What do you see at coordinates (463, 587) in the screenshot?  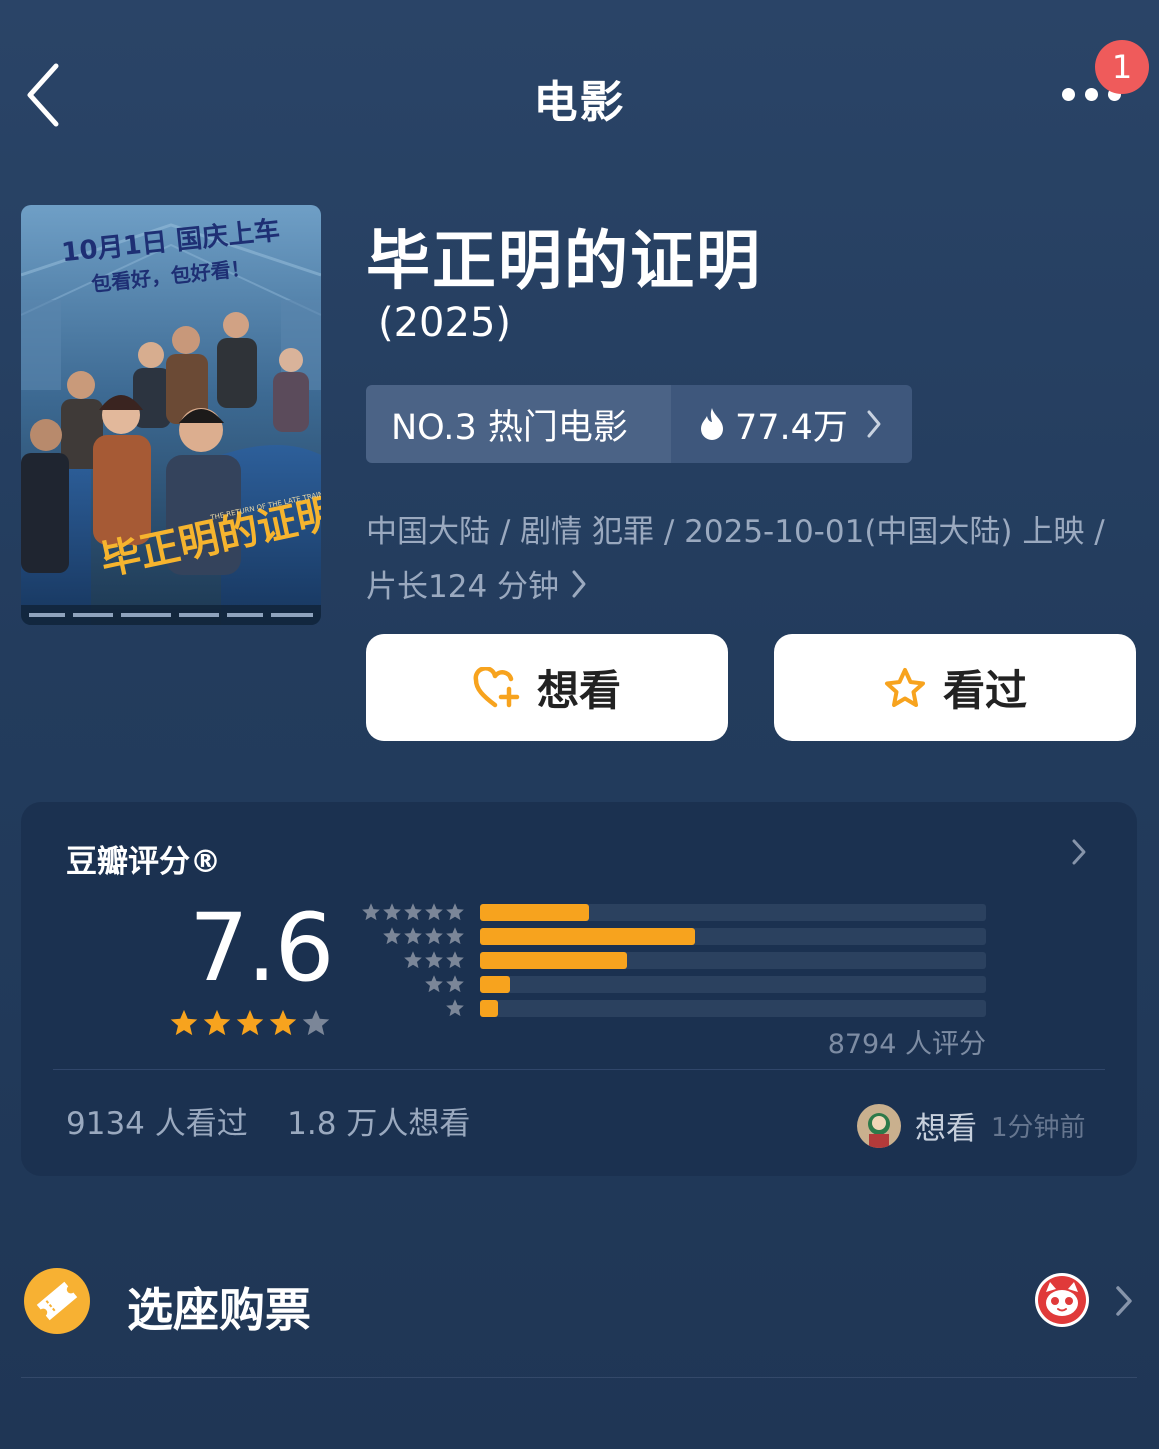 I see `movie-duration: 片长124 分钟` at bounding box center [463, 587].